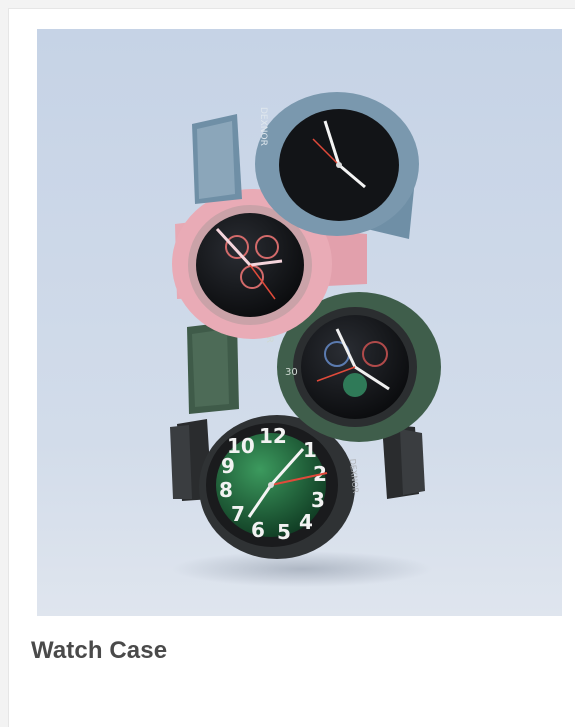  Describe the element at coordinates (284, 532) in the screenshot. I see `svg-text: 5` at that location.